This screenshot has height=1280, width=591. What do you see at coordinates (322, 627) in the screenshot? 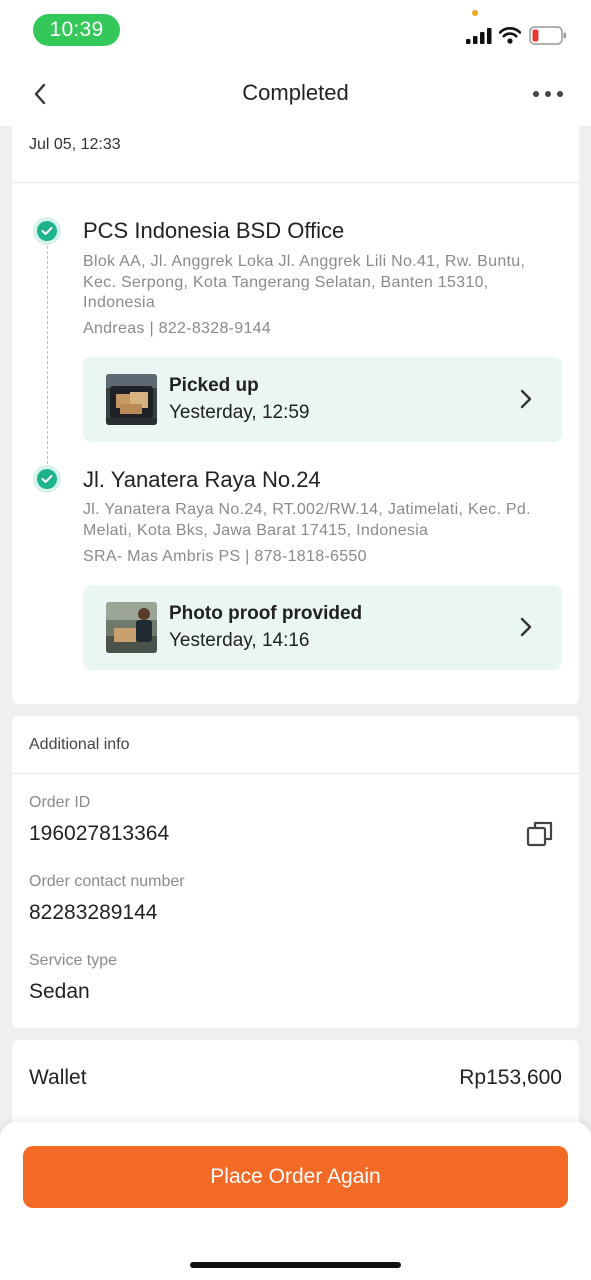
I see `photo-proof-event: Photo proof provided Yesterday, 14:16` at bounding box center [322, 627].